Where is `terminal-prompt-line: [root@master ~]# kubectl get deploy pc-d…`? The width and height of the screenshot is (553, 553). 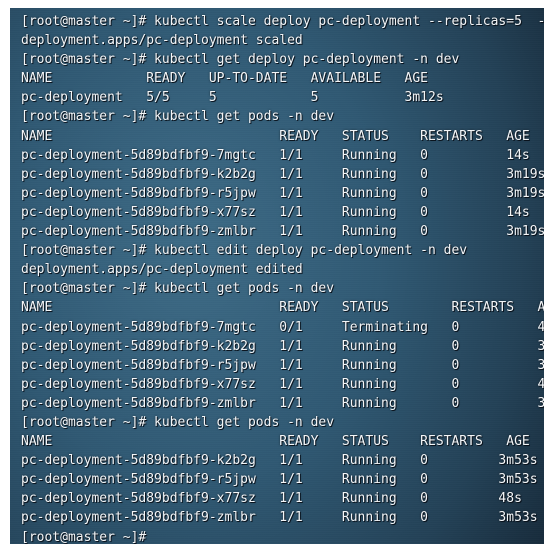
terminal-prompt-line: [root@master ~]# kubectl get deploy pc-d… is located at coordinates (240, 60).